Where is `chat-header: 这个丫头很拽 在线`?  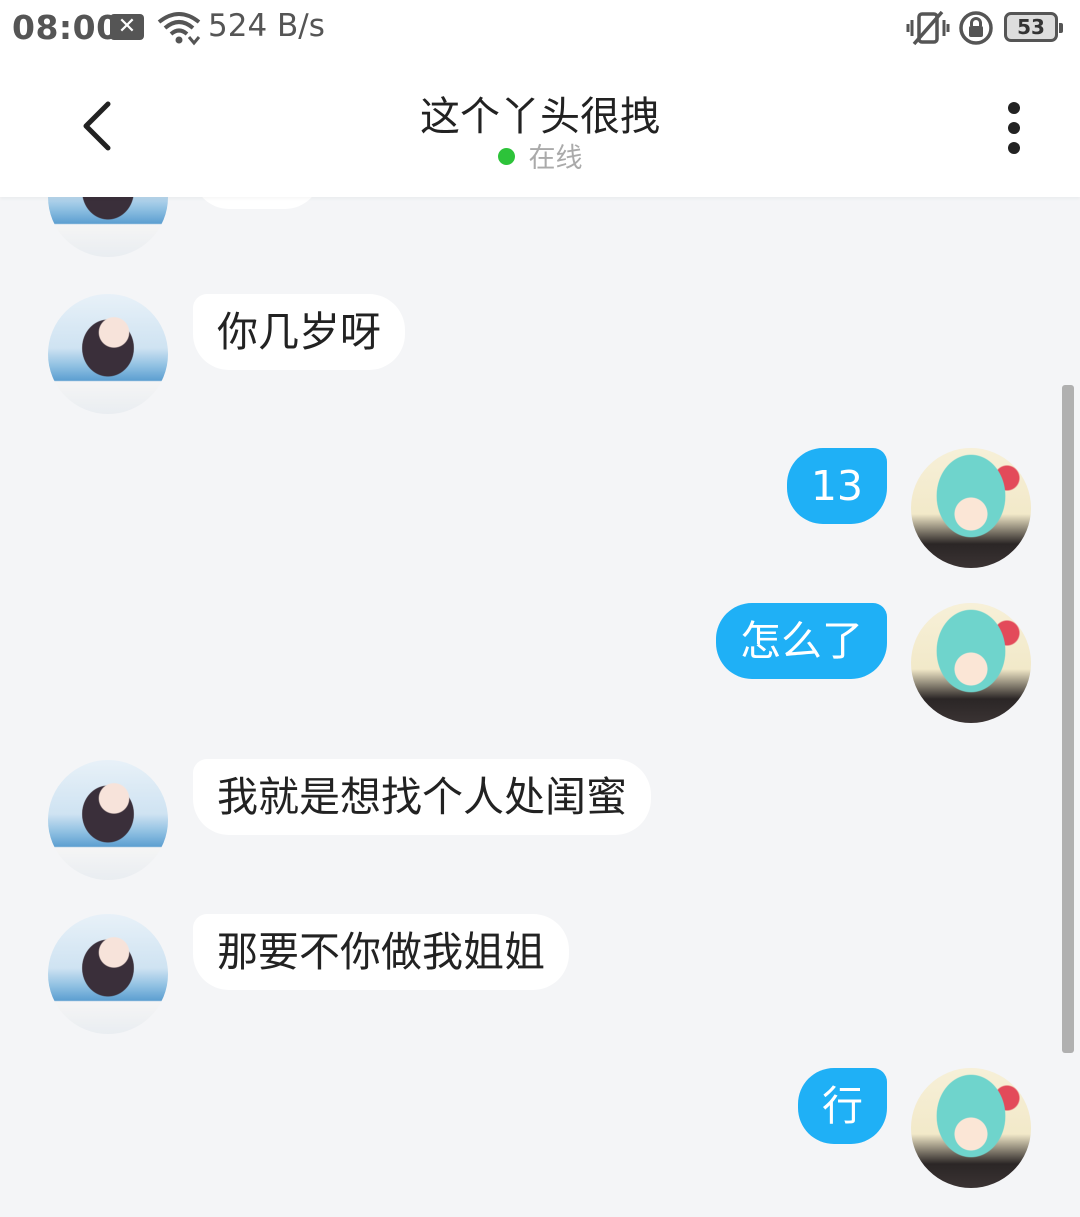 chat-header: 这个丫头很拽 在线 is located at coordinates (540, 126).